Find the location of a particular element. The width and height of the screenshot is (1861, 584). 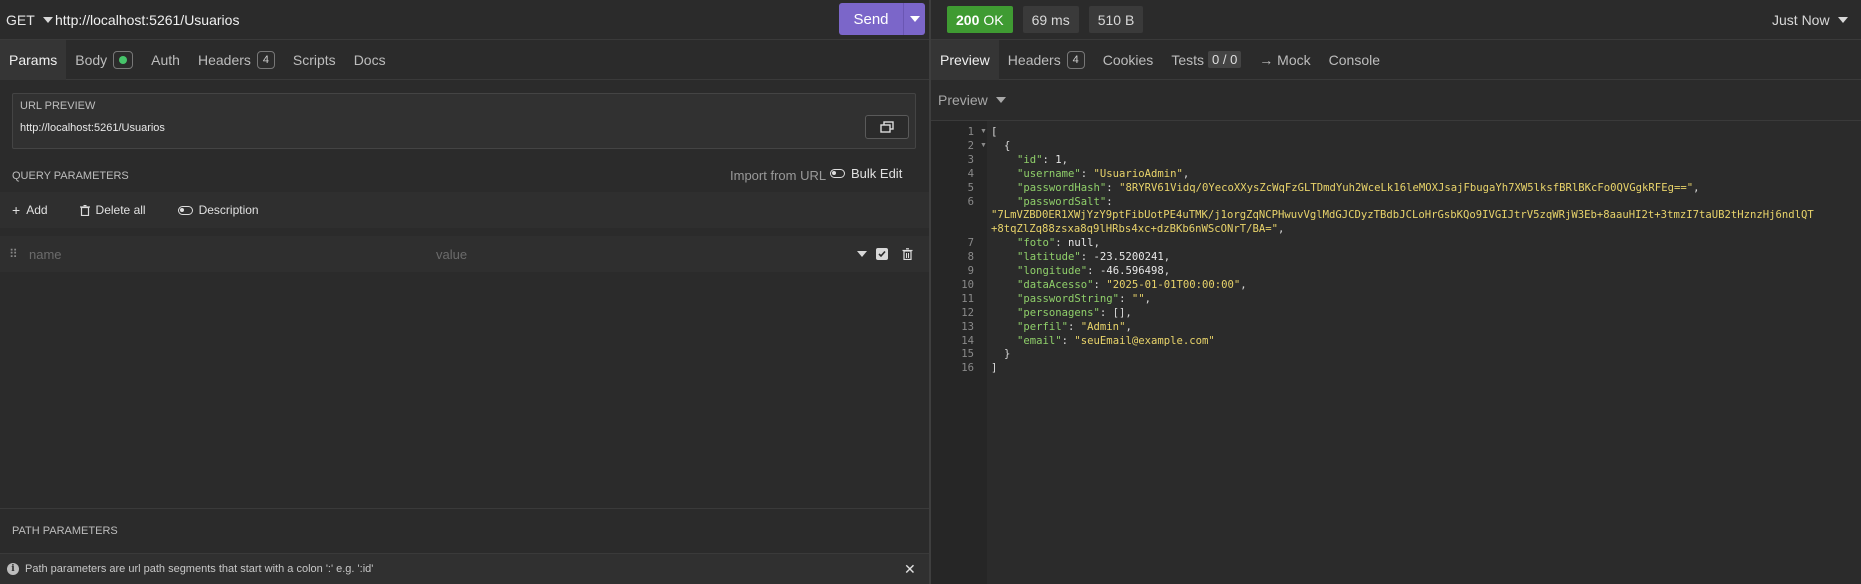

line-number: 10 is located at coordinates (967, 284).